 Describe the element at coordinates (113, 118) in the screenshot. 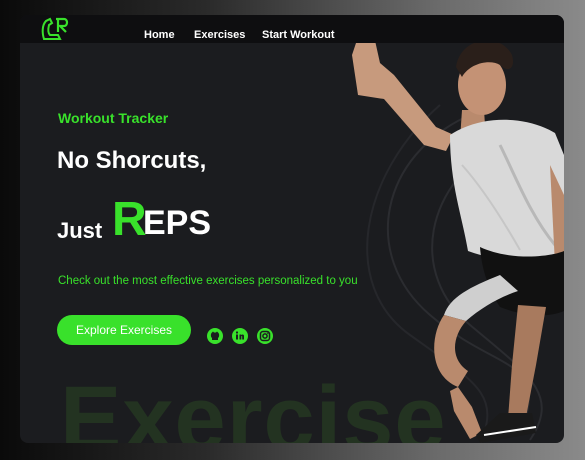

I see `hero-eyebrow: Workout Tracker` at that location.